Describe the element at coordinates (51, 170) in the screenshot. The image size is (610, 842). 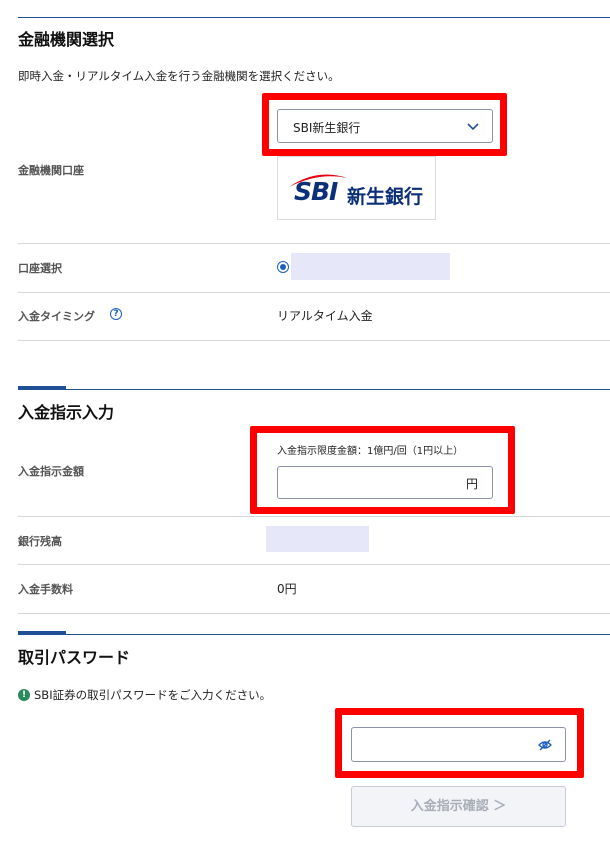
I see `bank-account-label: 金融機関口座` at that location.